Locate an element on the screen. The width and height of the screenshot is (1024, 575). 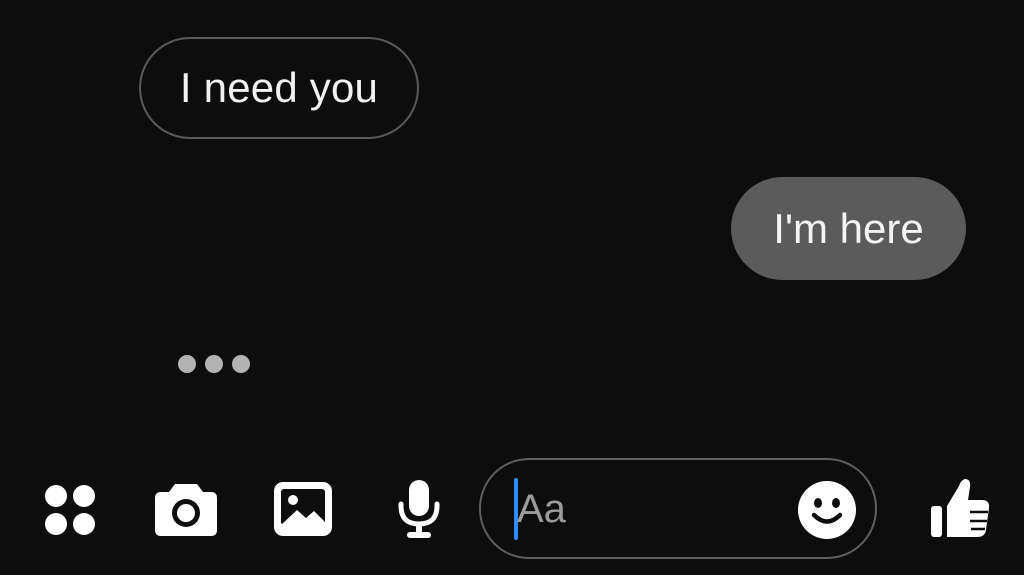
thumbs-up-icon is located at coordinates (960, 508).